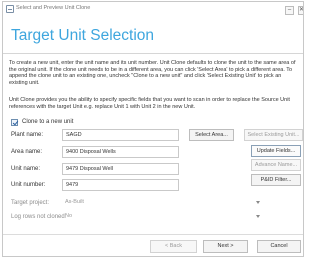 The width and height of the screenshot is (320, 259). Describe the element at coordinates (173, 246) in the screenshot. I see `back-button: < Back` at that location.